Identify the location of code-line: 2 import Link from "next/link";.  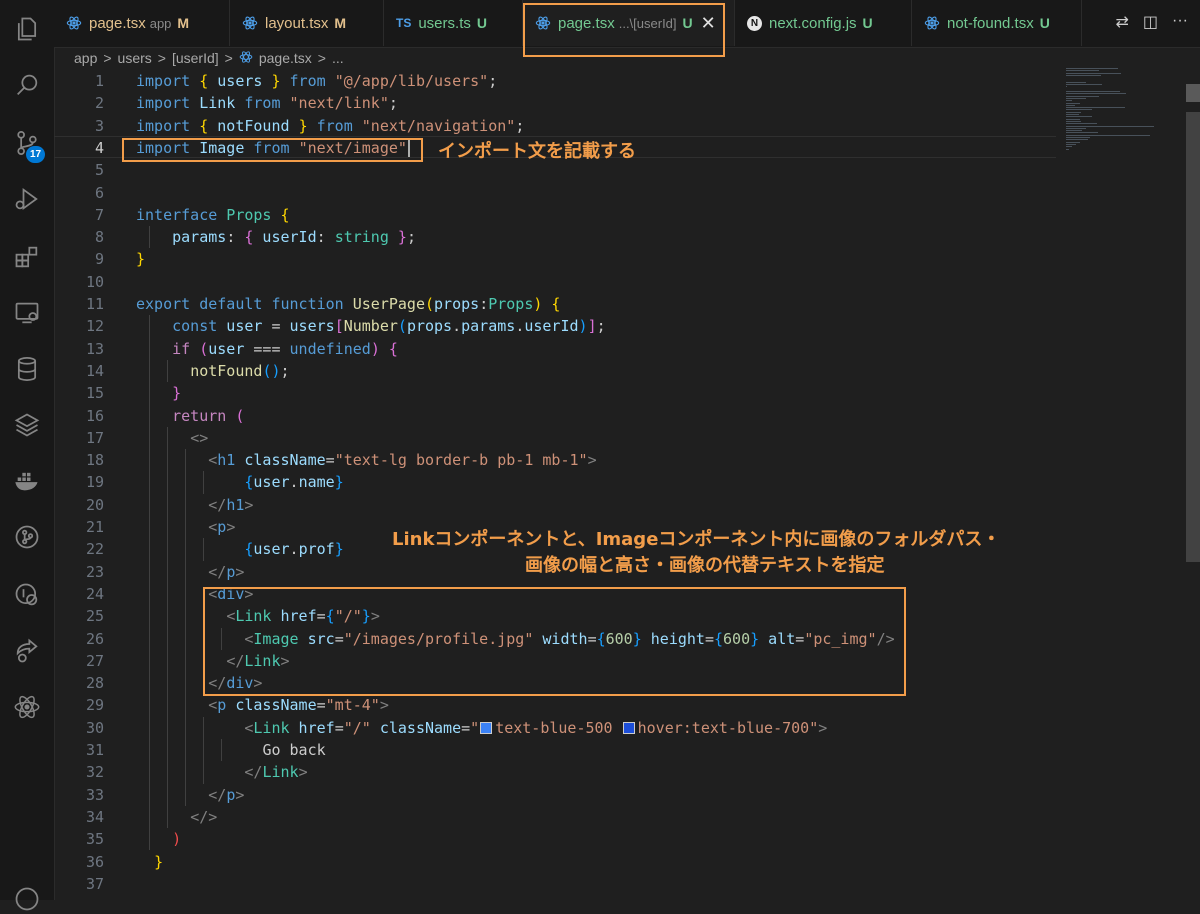
(554, 103).